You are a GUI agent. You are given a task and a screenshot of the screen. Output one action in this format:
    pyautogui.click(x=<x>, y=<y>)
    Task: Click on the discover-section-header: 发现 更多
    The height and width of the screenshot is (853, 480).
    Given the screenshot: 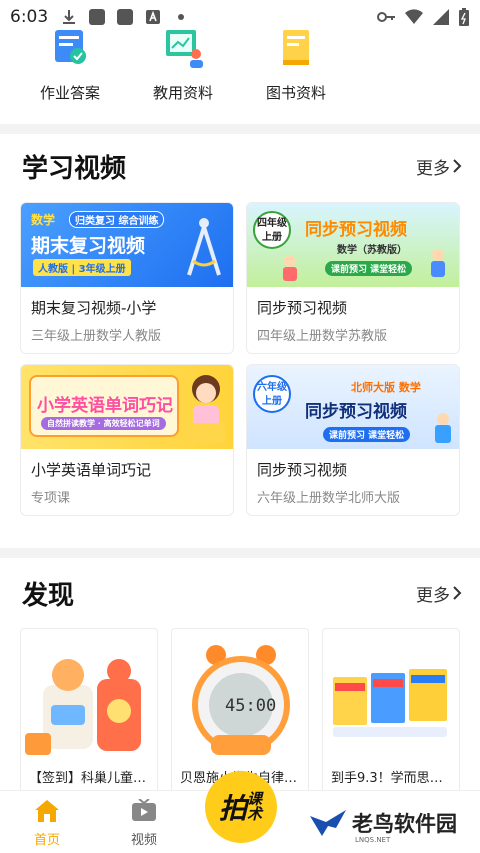 What is the action you would take?
    pyautogui.click(x=242, y=593)
    